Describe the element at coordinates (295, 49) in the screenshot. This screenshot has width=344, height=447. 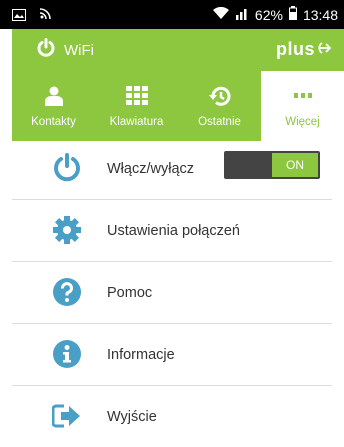
I see `brand-name: plus` at that location.